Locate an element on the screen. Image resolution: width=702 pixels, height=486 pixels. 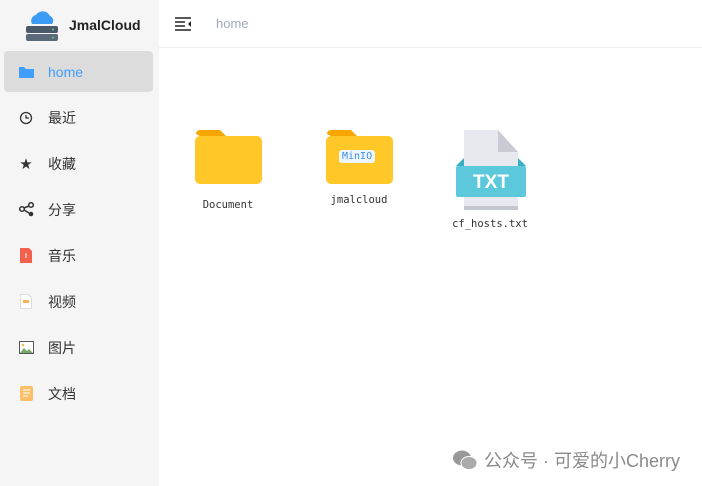
cloud-server-logo-icon is located at coordinates (42, 26).